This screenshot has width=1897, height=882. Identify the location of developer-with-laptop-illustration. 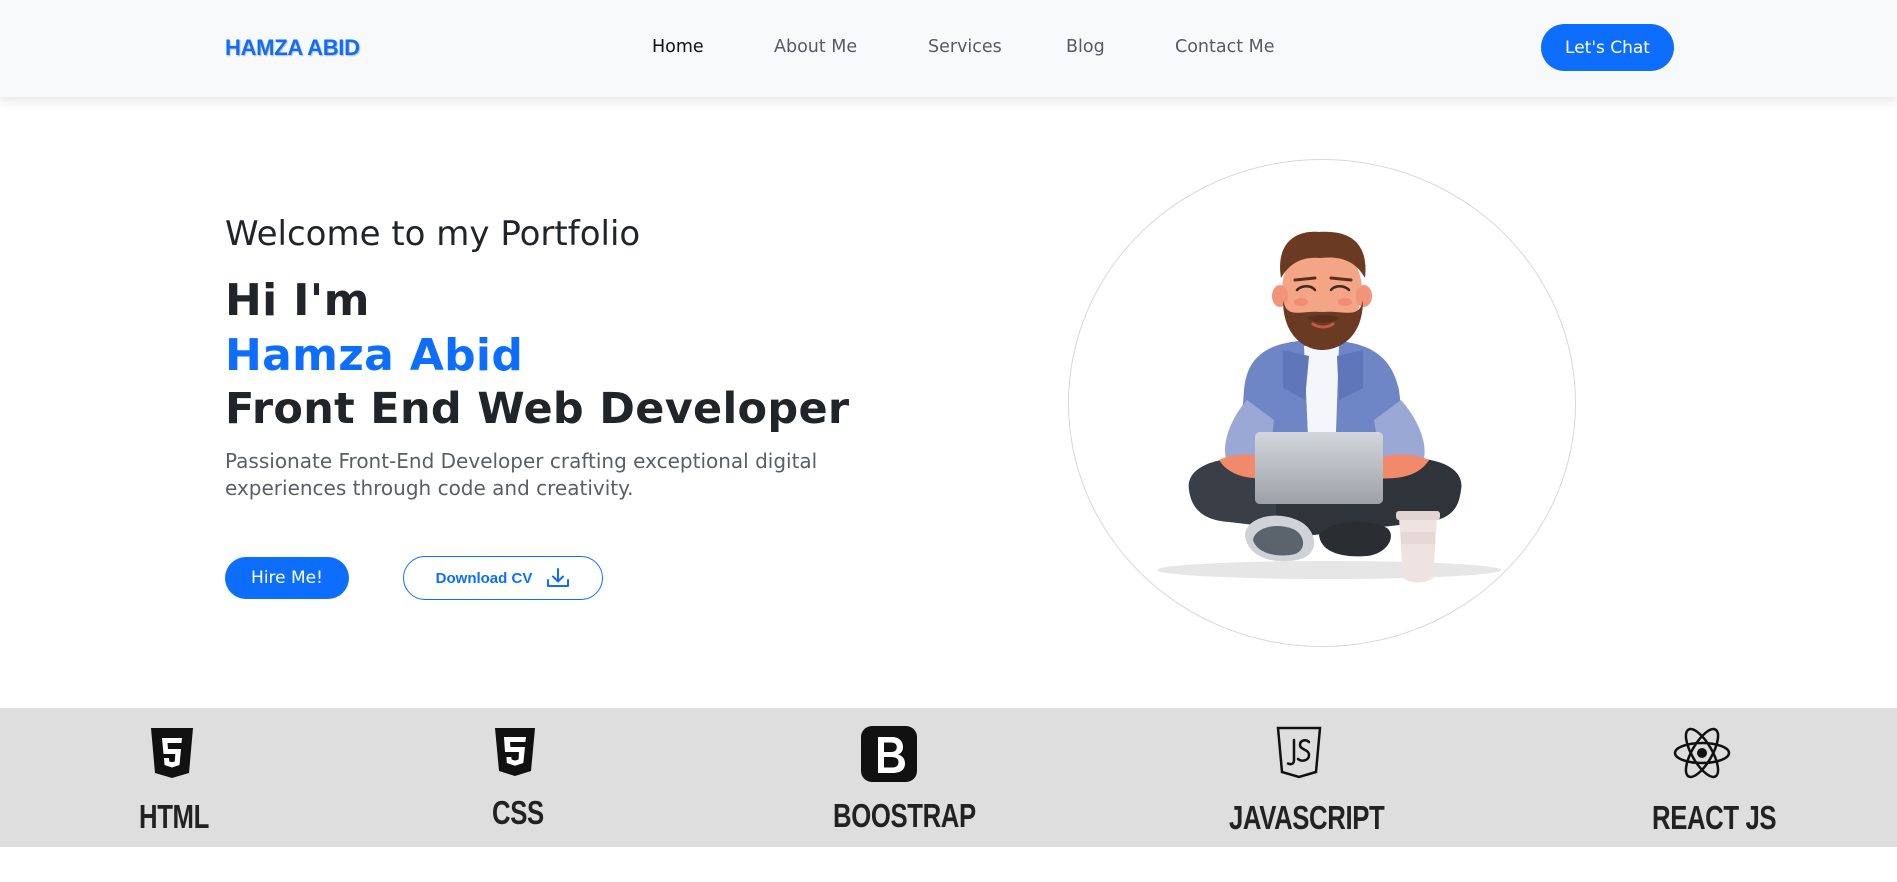
(1322, 403).